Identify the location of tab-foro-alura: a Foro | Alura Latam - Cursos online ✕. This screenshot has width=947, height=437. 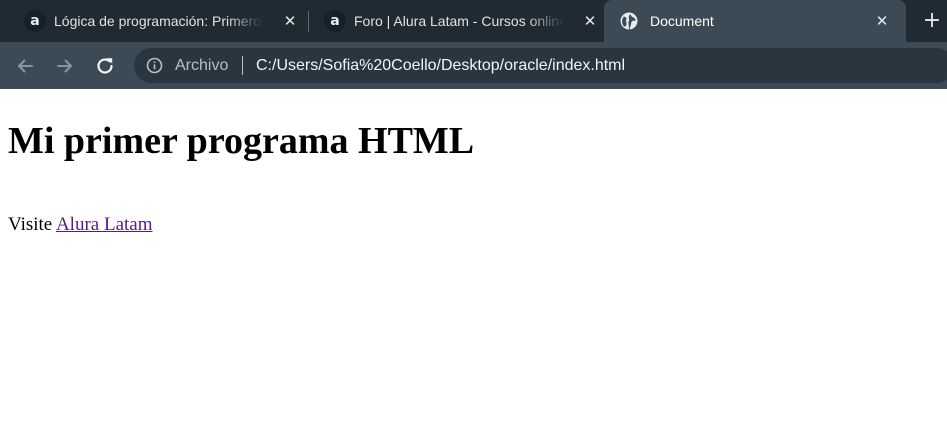
(459, 21).